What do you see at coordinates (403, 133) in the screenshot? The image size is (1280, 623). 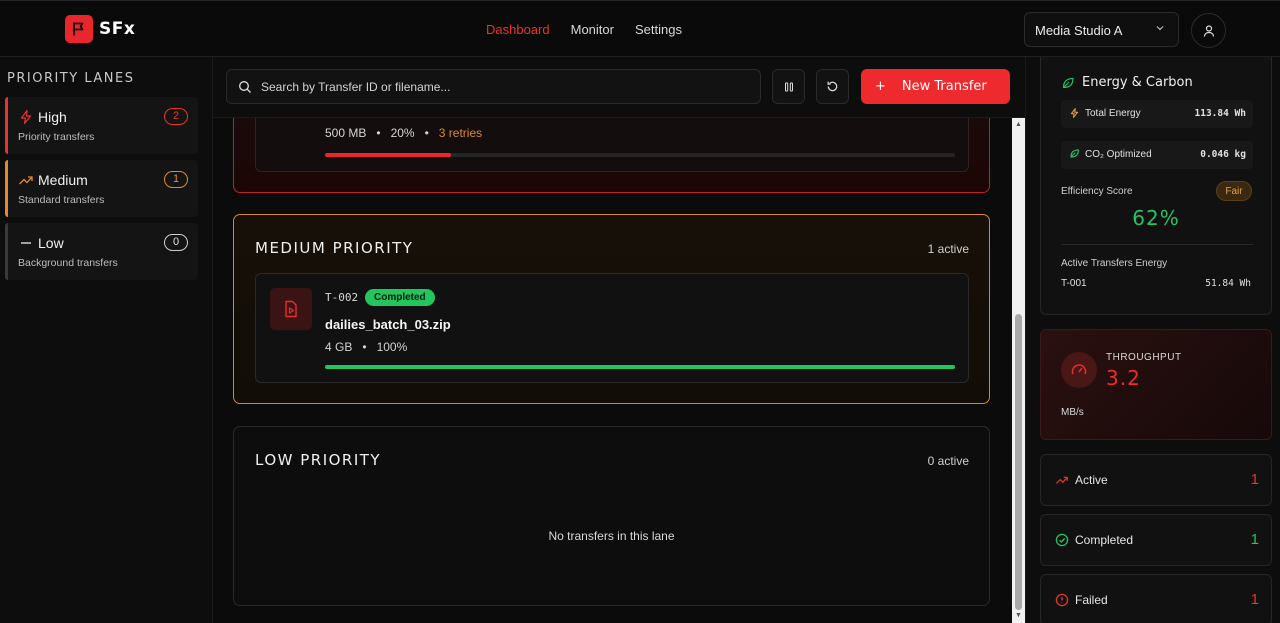 I see `transfer-meta: 500 MB • 20% • 3 retries` at bounding box center [403, 133].